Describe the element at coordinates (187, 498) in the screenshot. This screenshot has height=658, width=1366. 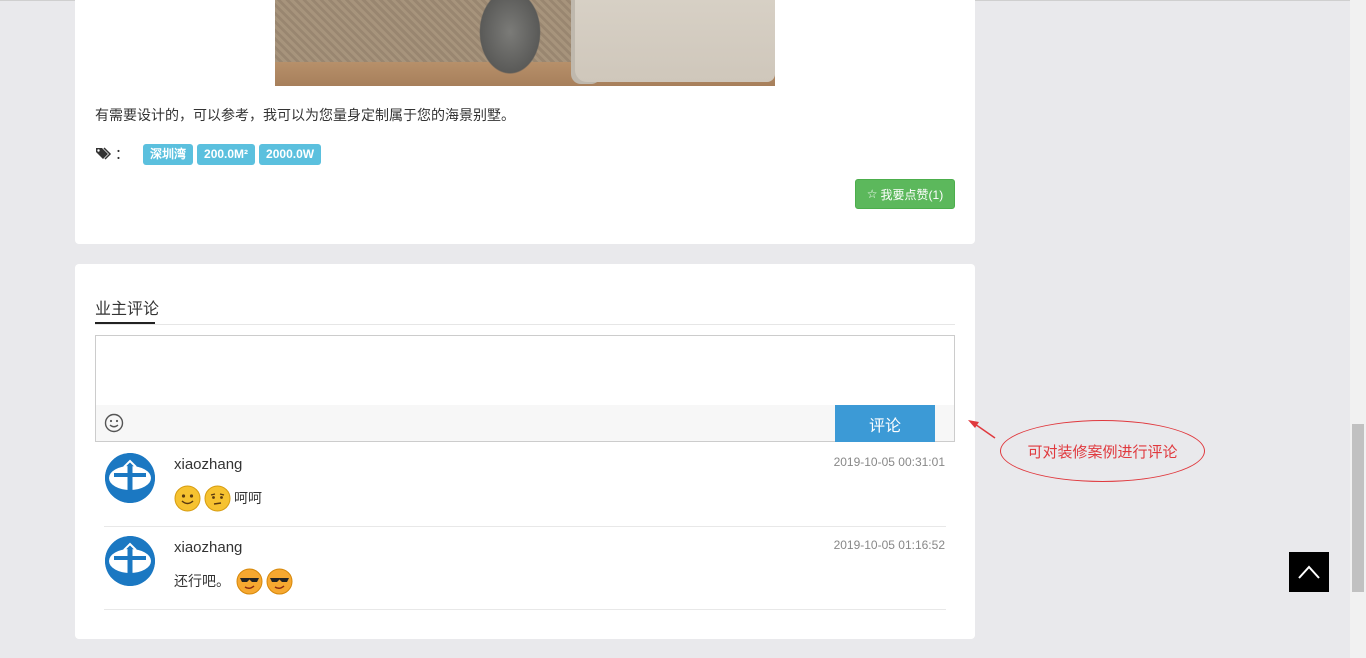
I see `smile-emoji-icon` at that location.